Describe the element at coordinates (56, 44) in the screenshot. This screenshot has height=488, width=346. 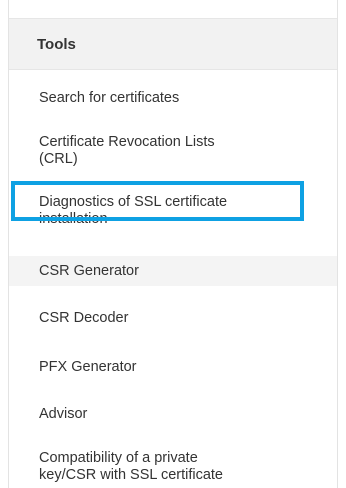
I see `panel-title: Tools` at that location.